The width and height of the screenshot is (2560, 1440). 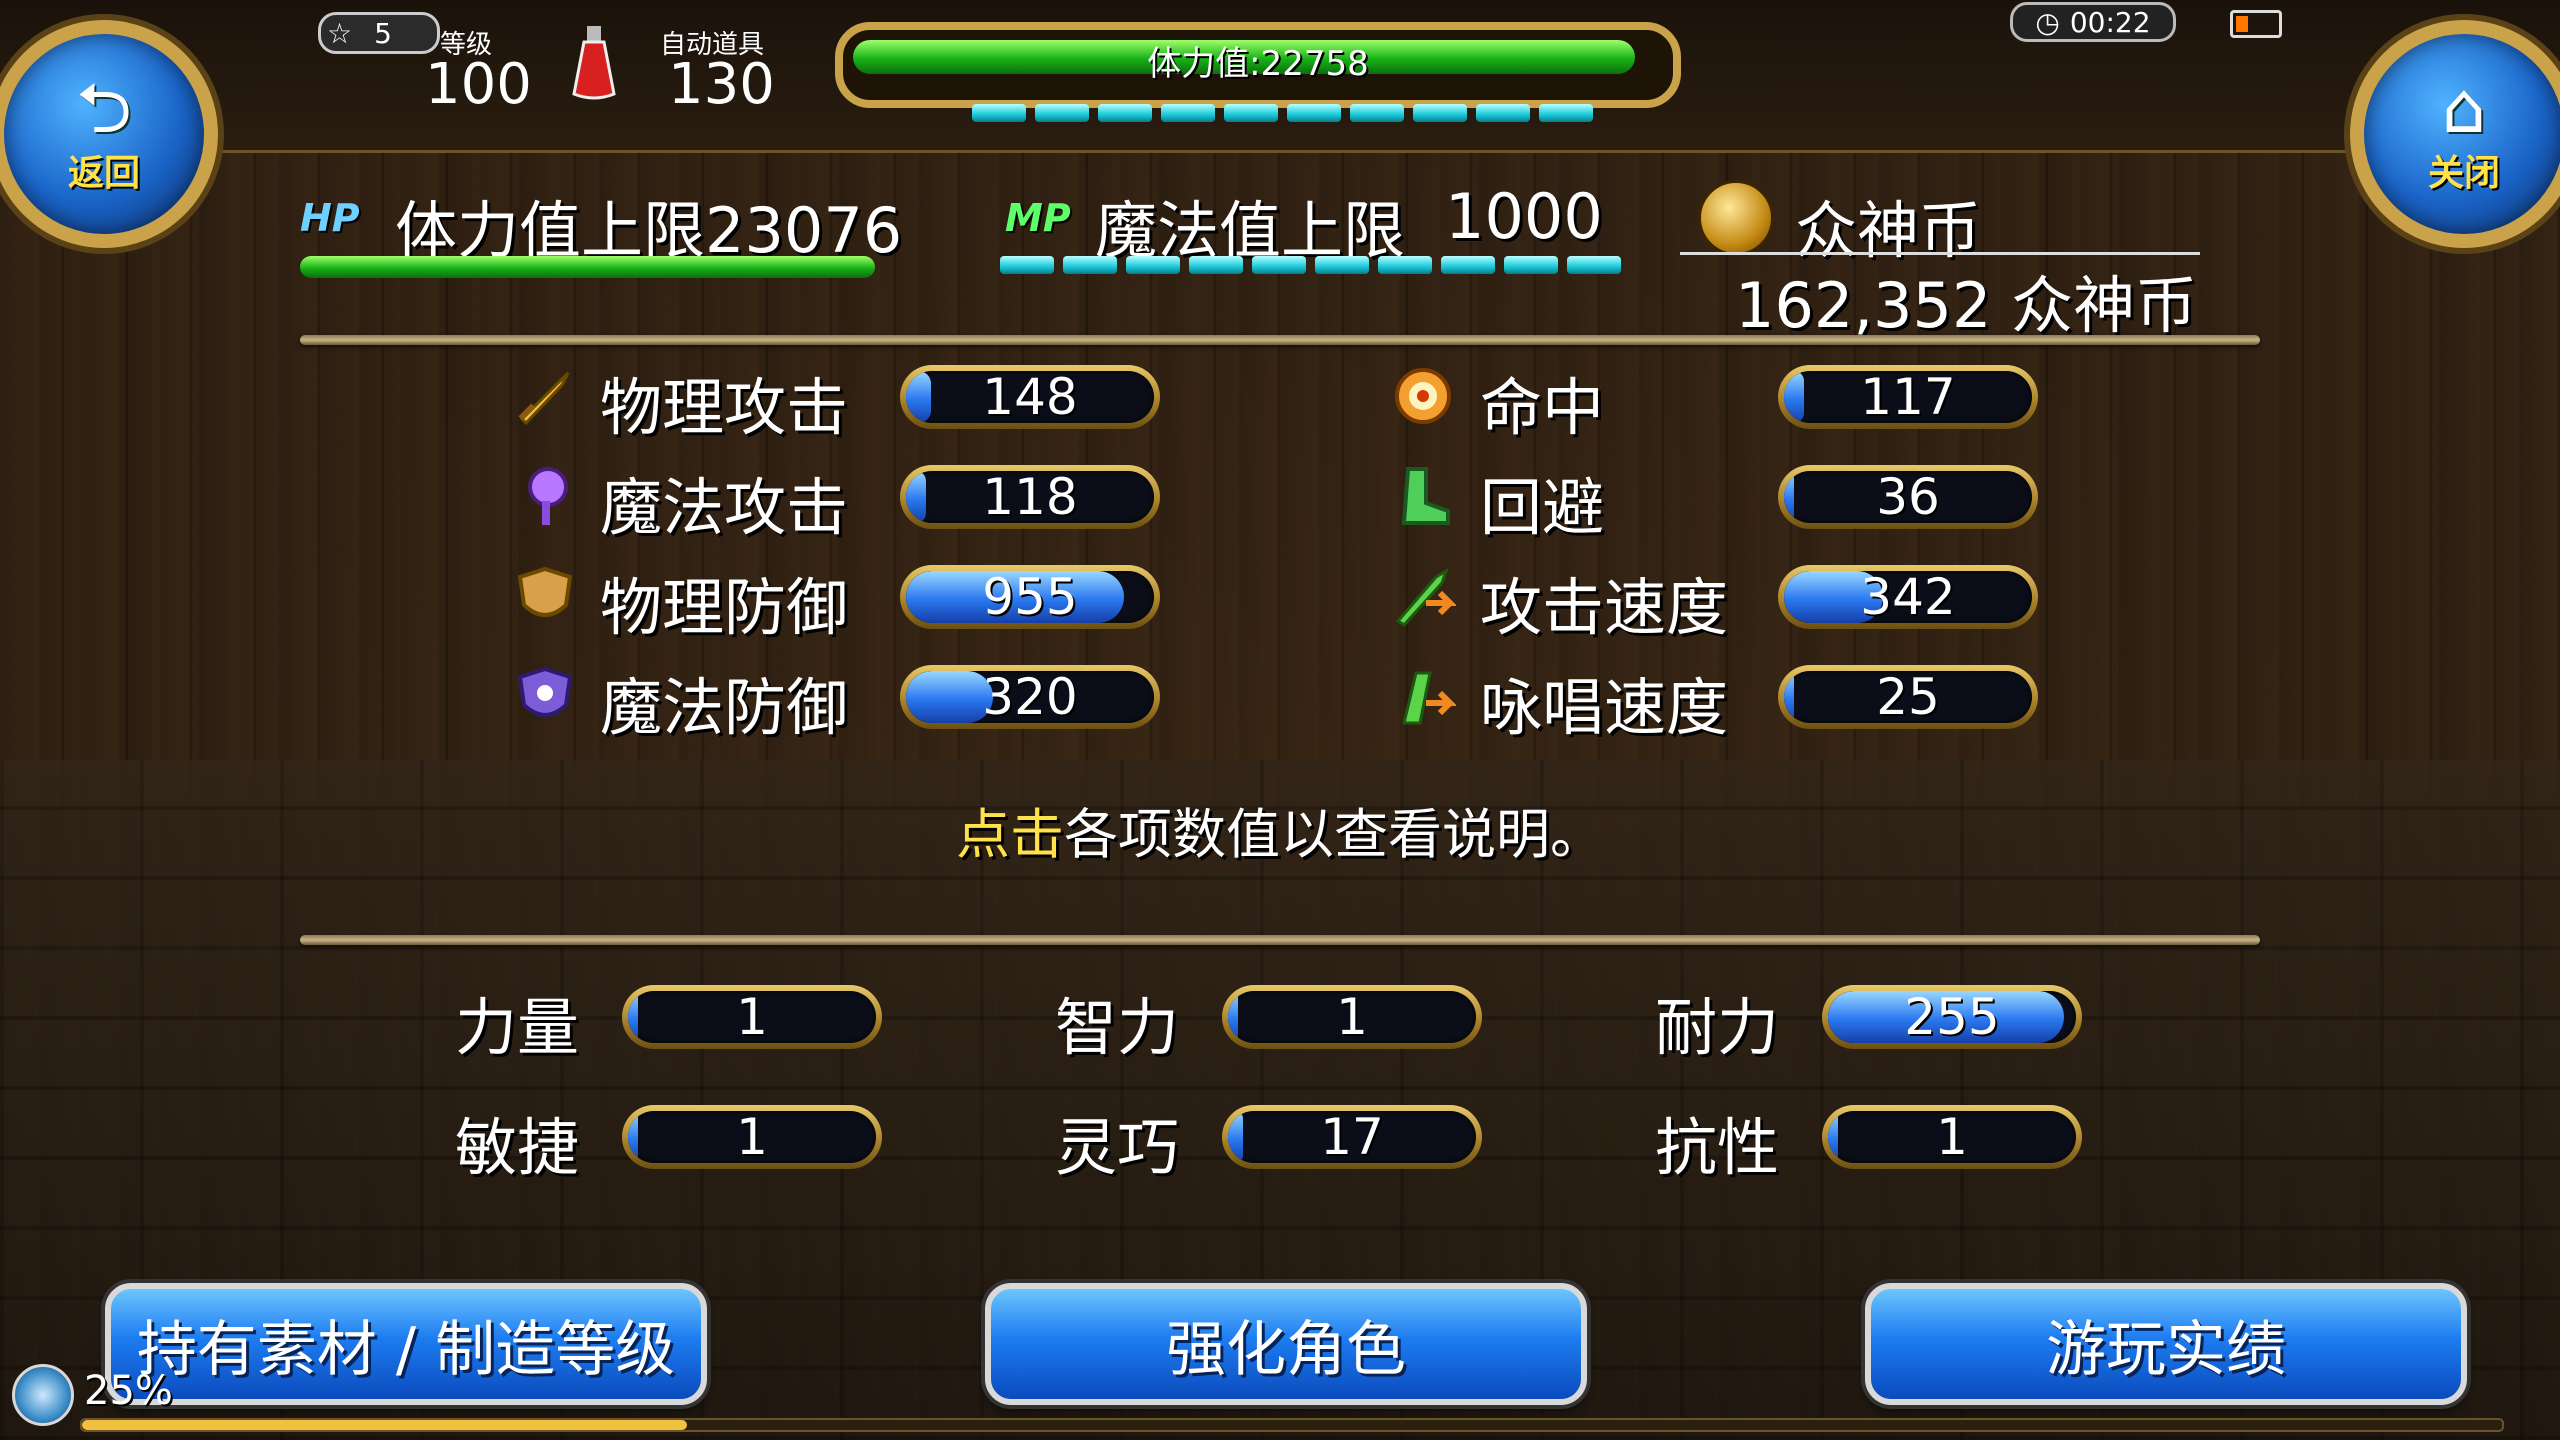 I want to click on combat-stat-6-value: 36, so click(x=1908, y=497).